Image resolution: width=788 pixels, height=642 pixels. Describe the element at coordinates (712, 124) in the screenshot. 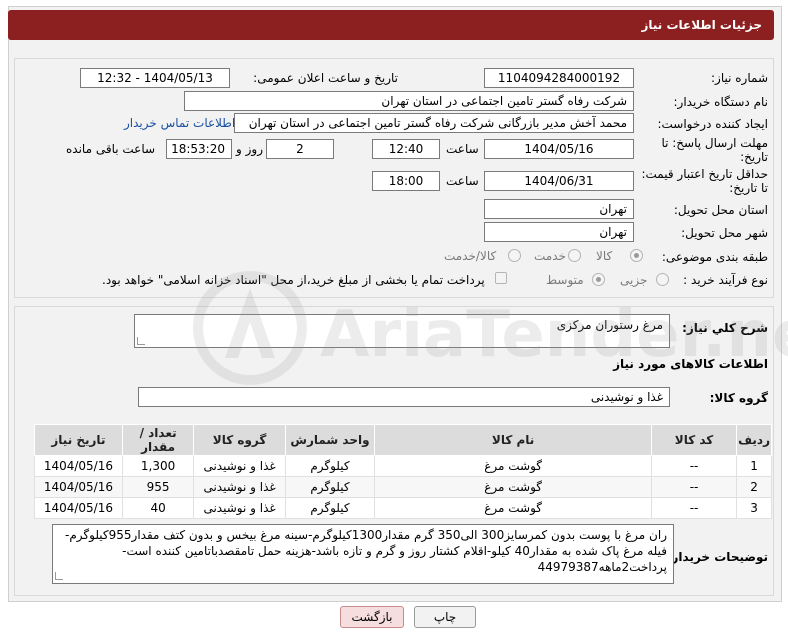

I see `requester-label: ایجاد کننده درخواست:` at that location.